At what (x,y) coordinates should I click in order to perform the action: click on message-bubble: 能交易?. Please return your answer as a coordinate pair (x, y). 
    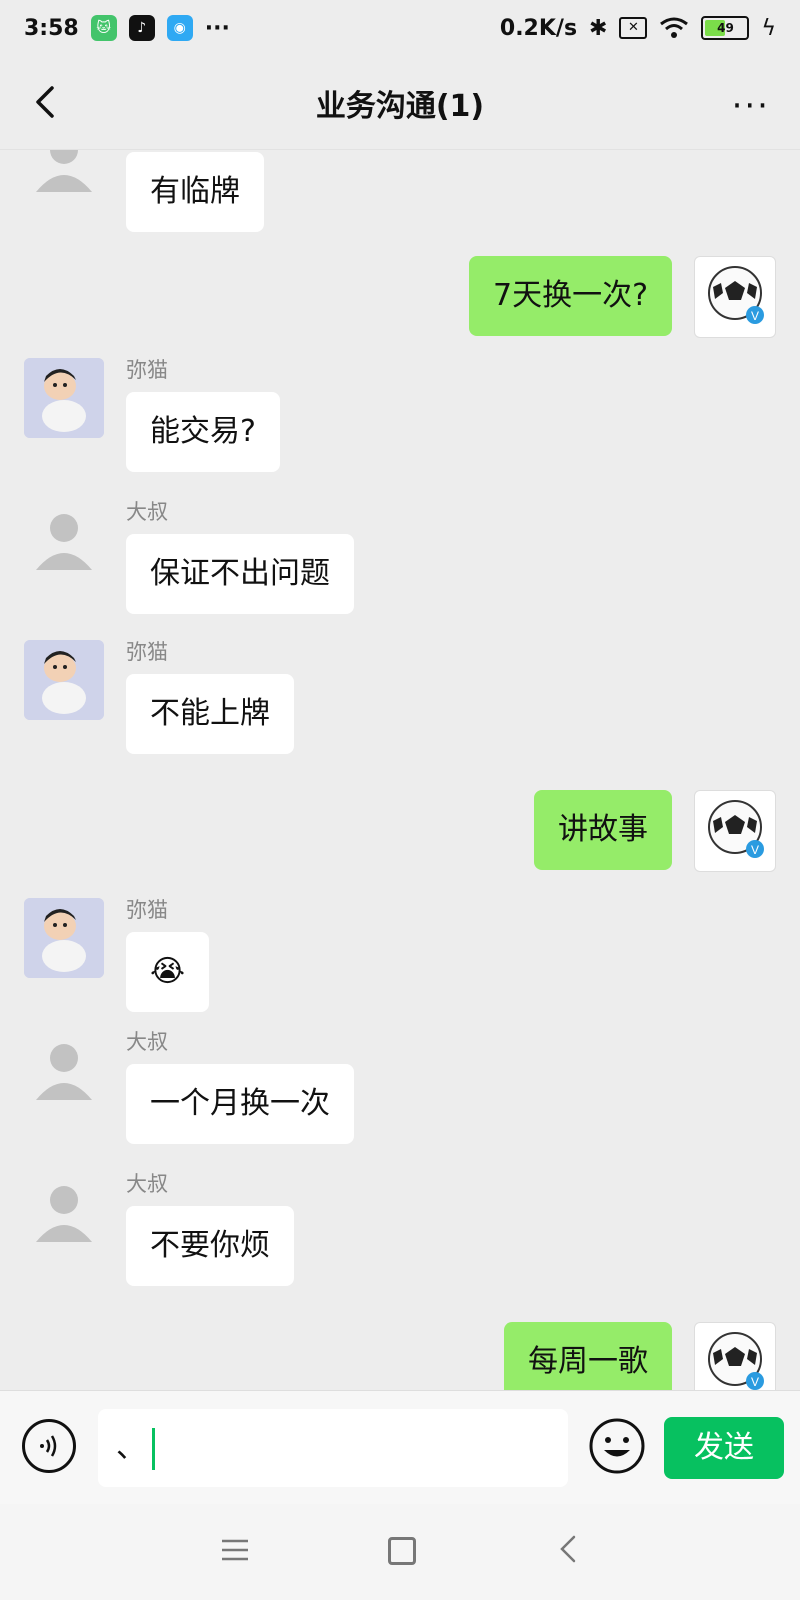
    Looking at the image, I should click on (203, 432).